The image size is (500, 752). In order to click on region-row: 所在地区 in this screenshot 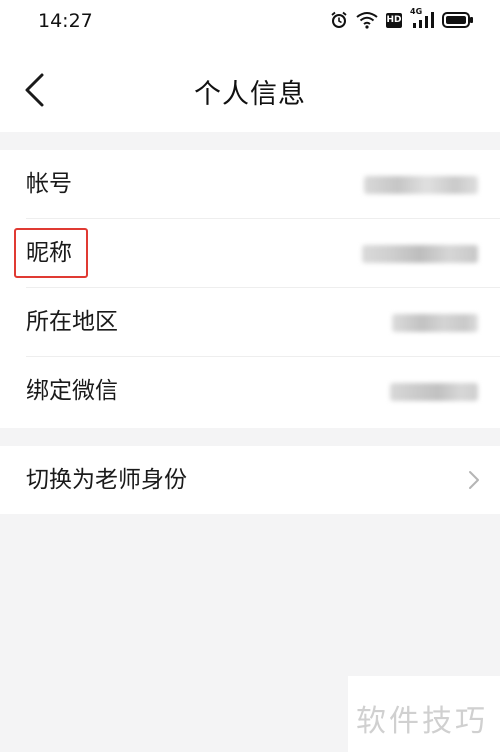, I will do `click(250, 322)`.